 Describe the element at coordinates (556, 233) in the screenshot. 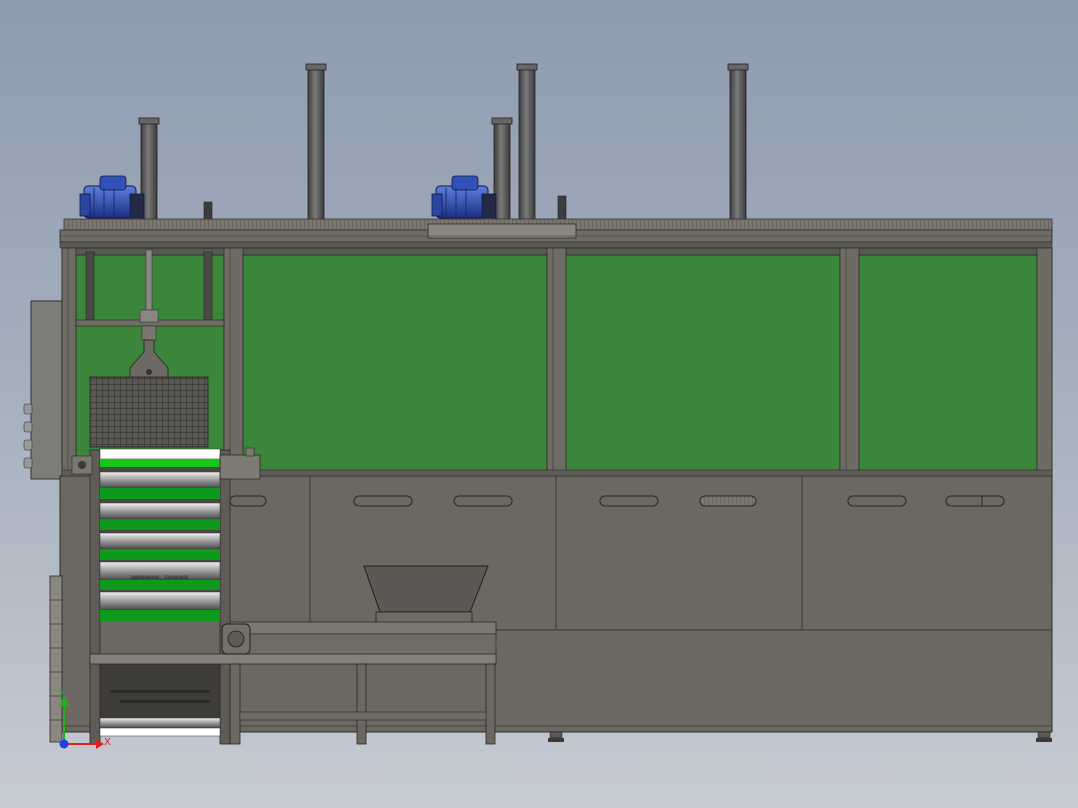

I see `top-rail` at that location.